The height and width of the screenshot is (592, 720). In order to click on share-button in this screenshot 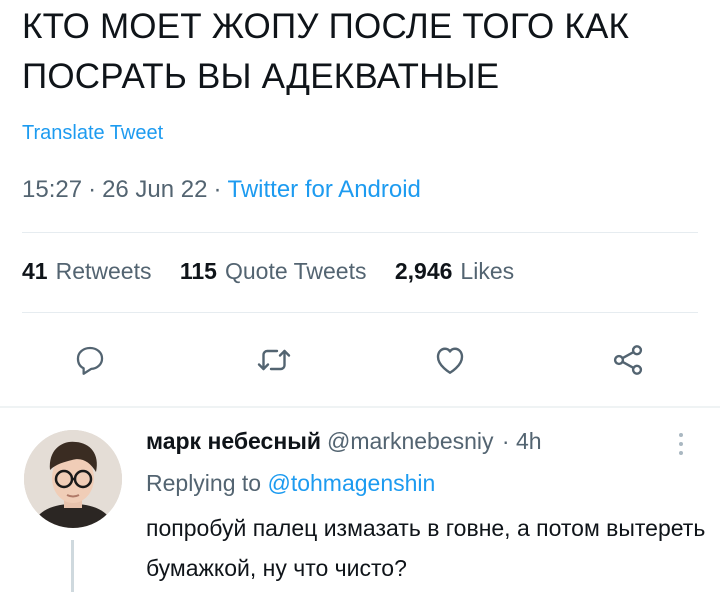, I will do `click(628, 360)`.